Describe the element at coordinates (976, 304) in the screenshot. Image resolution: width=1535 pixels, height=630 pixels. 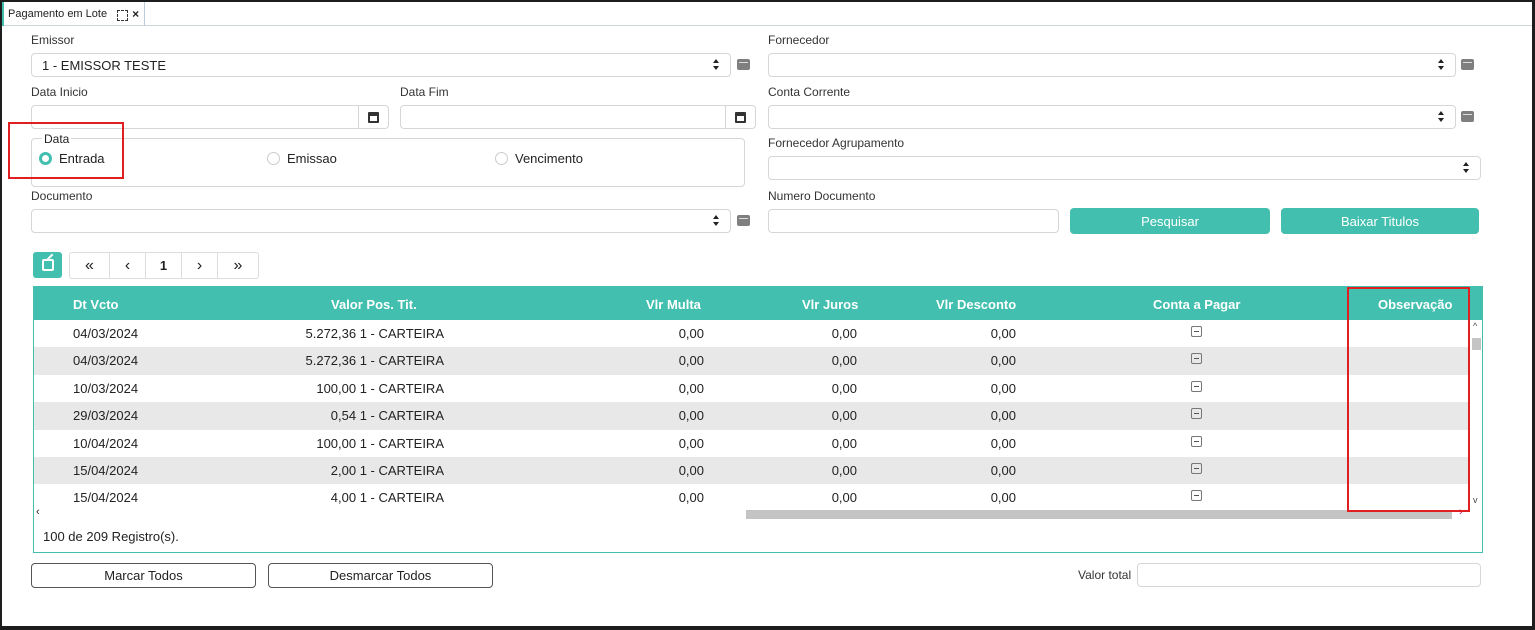
I see `col-vlr-desconto: Vlr Desconto` at that location.